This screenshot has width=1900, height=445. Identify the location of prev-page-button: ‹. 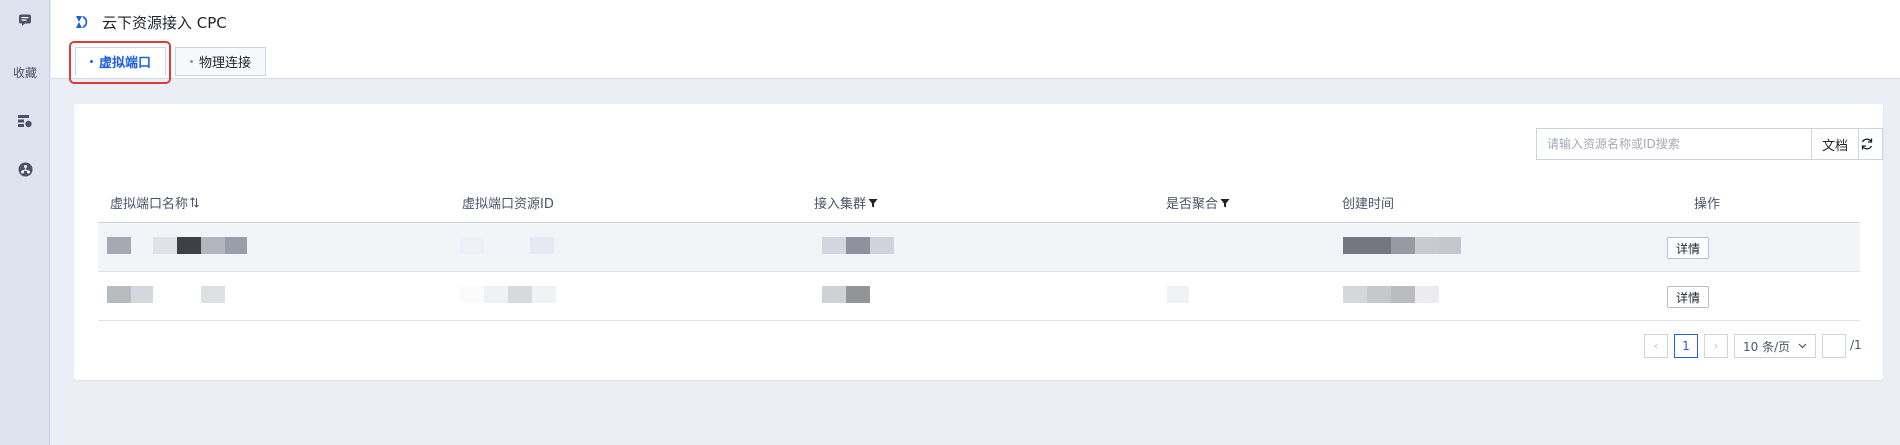
(1656, 346).